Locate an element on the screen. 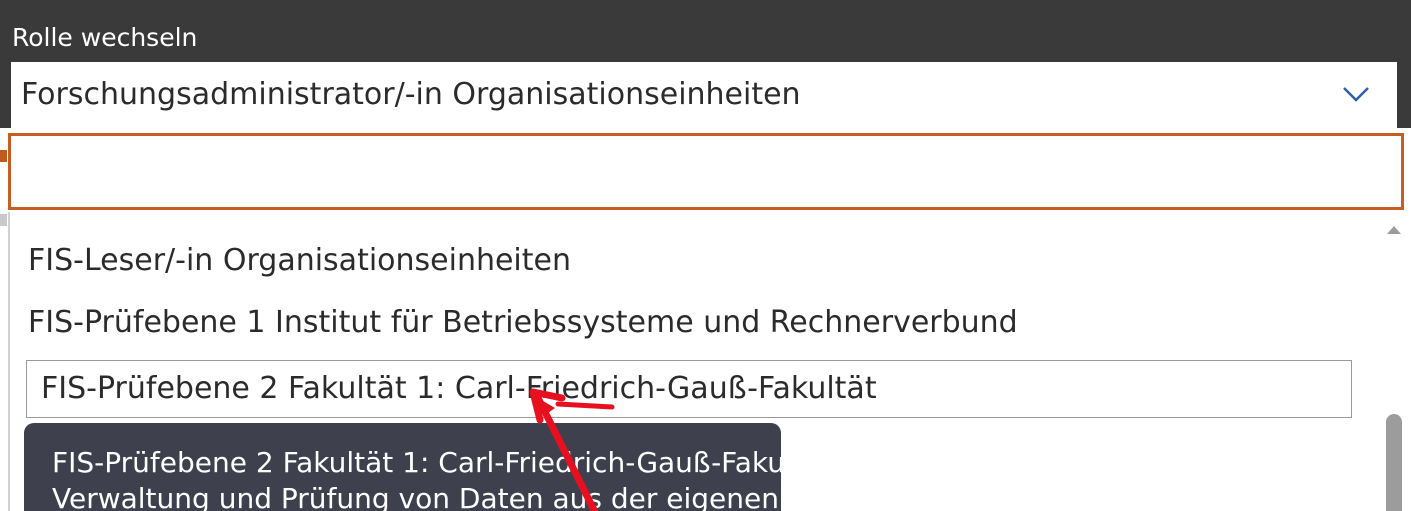 Image resolution: width=1411 pixels, height=511 pixels. arrow-up-icon is located at coordinates (1394, 230).